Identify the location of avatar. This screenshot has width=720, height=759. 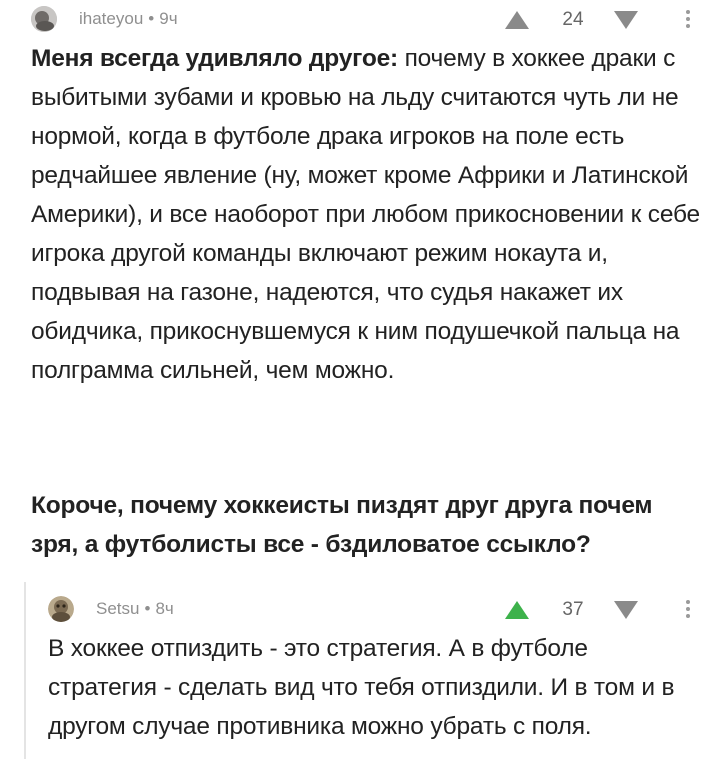
(44, 19).